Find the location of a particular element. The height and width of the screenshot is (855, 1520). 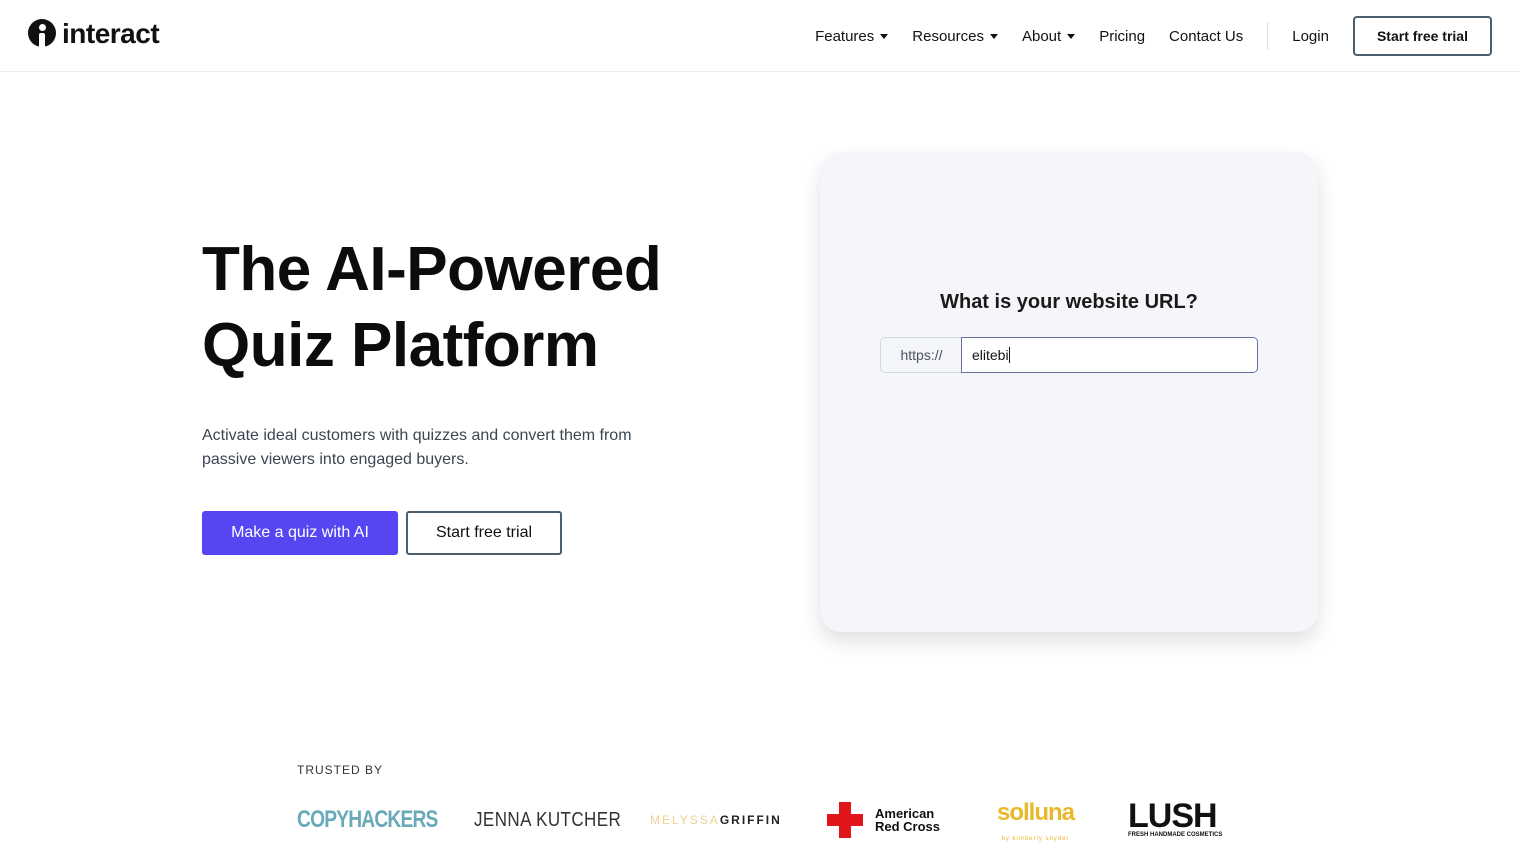

logo-text: Red Cross is located at coordinates (908, 826).